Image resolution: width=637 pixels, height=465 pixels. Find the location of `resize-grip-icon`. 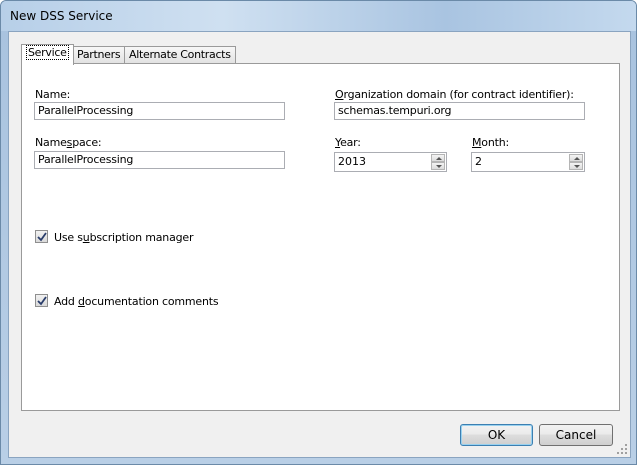

resize-grip-icon is located at coordinates (622, 449).